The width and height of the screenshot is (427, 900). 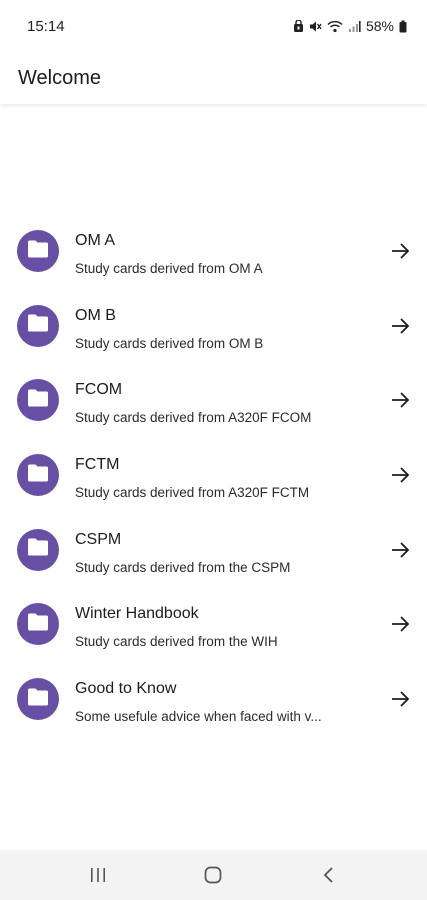 What do you see at coordinates (213, 550) in the screenshot?
I see `list-item-cspm: CSPM Study cards derived from the CSPM` at bounding box center [213, 550].